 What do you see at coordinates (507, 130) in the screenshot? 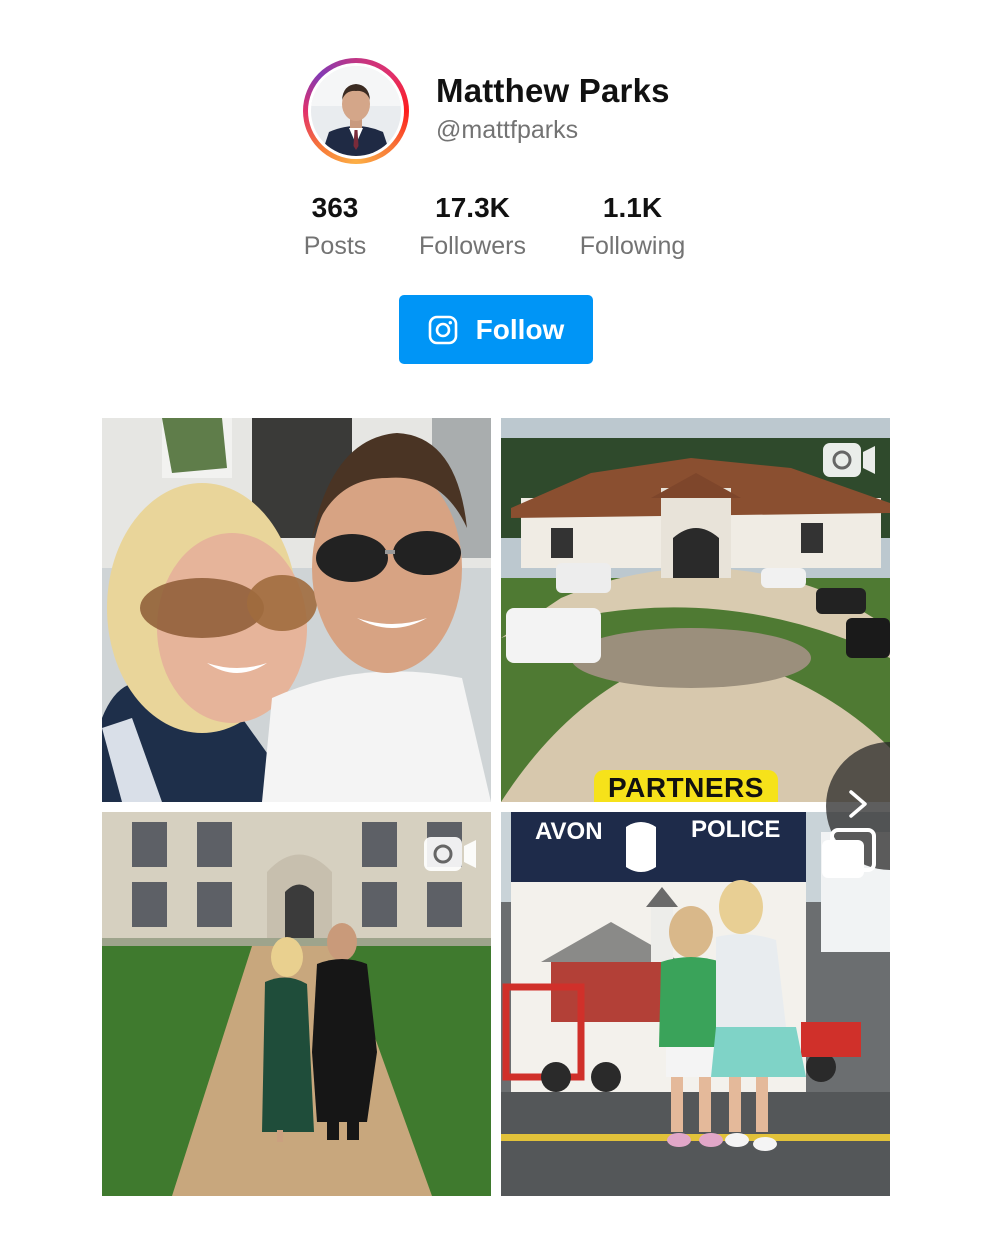
I see `profile-handle: @mattfparks` at bounding box center [507, 130].